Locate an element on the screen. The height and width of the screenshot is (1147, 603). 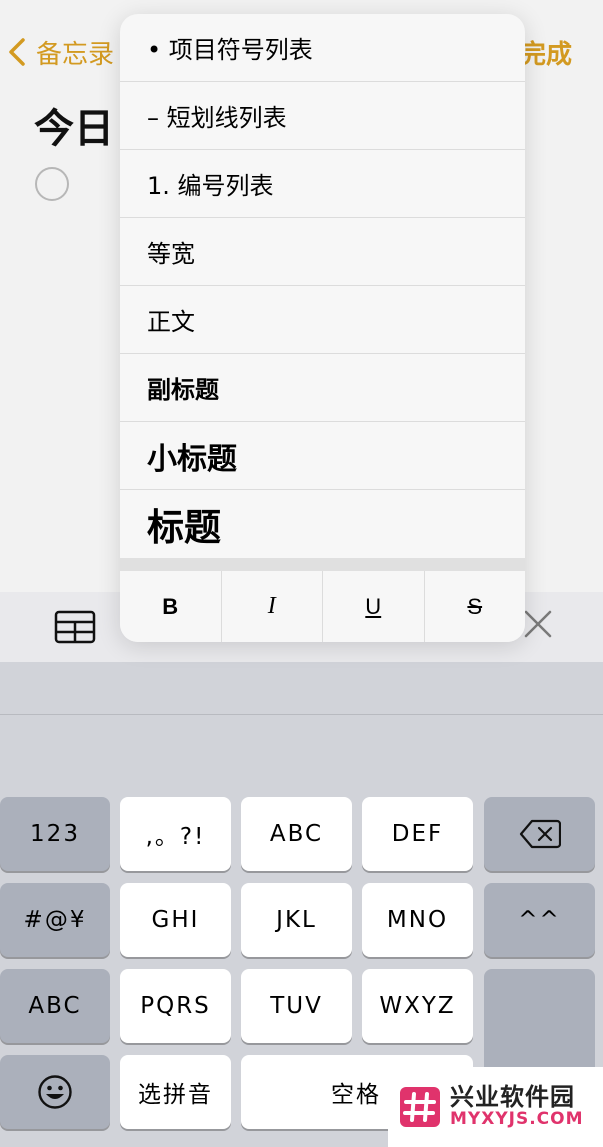
menu-item-dashed-list: – 短划线列表 is located at coordinates (322, 116).